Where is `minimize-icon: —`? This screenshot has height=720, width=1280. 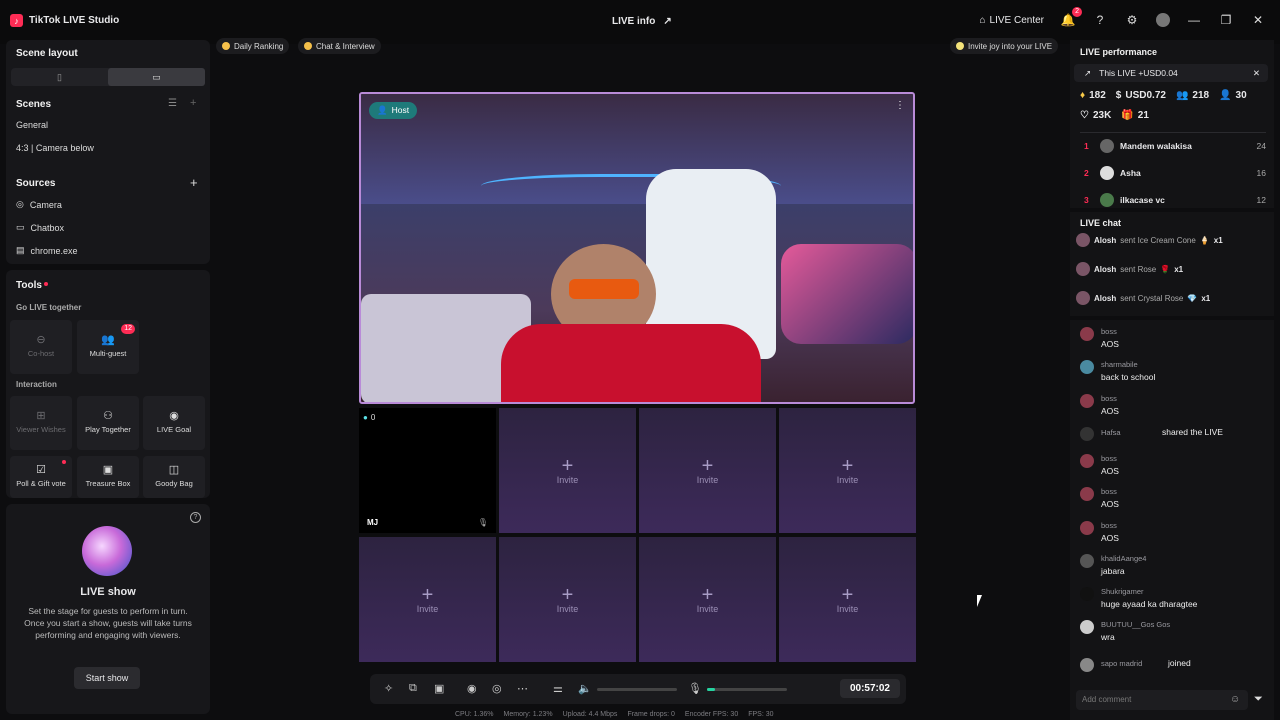 minimize-icon: — is located at coordinates (1194, 20).